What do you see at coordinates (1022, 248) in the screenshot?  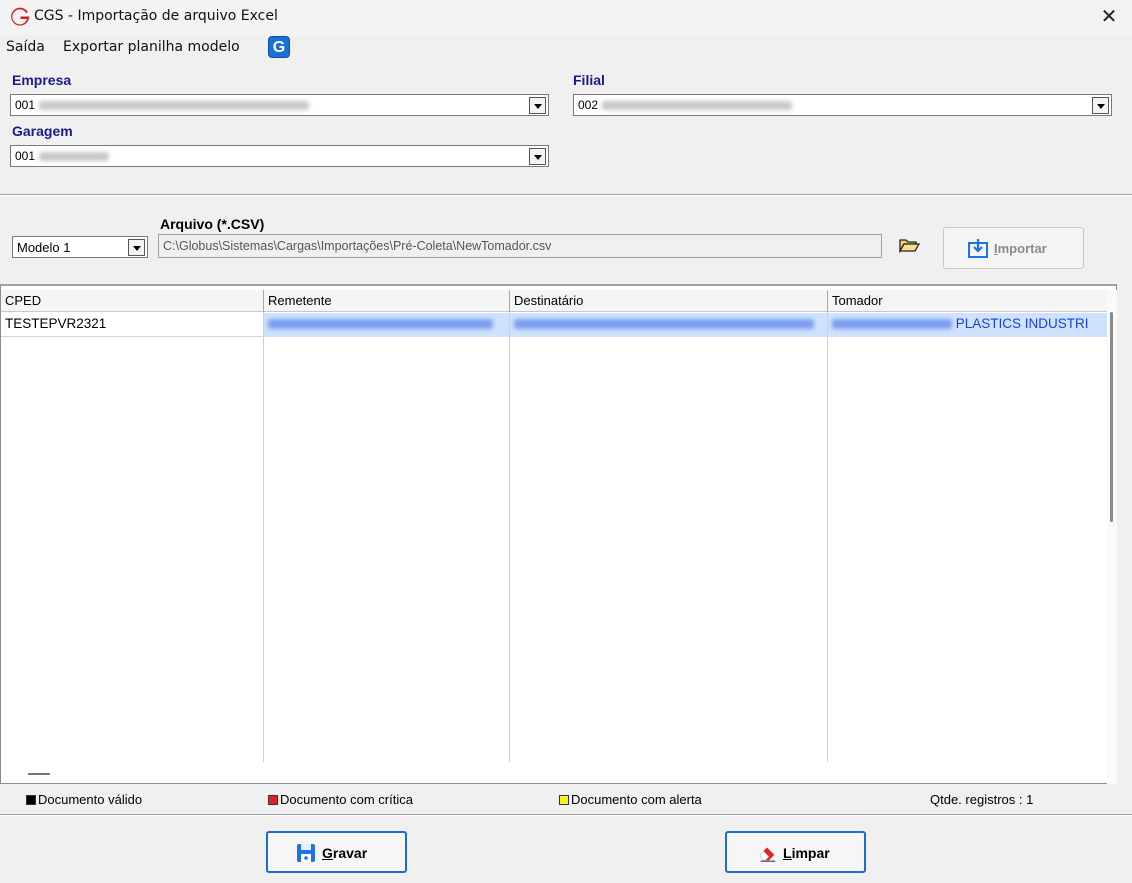 I see `import-label: mportar` at bounding box center [1022, 248].